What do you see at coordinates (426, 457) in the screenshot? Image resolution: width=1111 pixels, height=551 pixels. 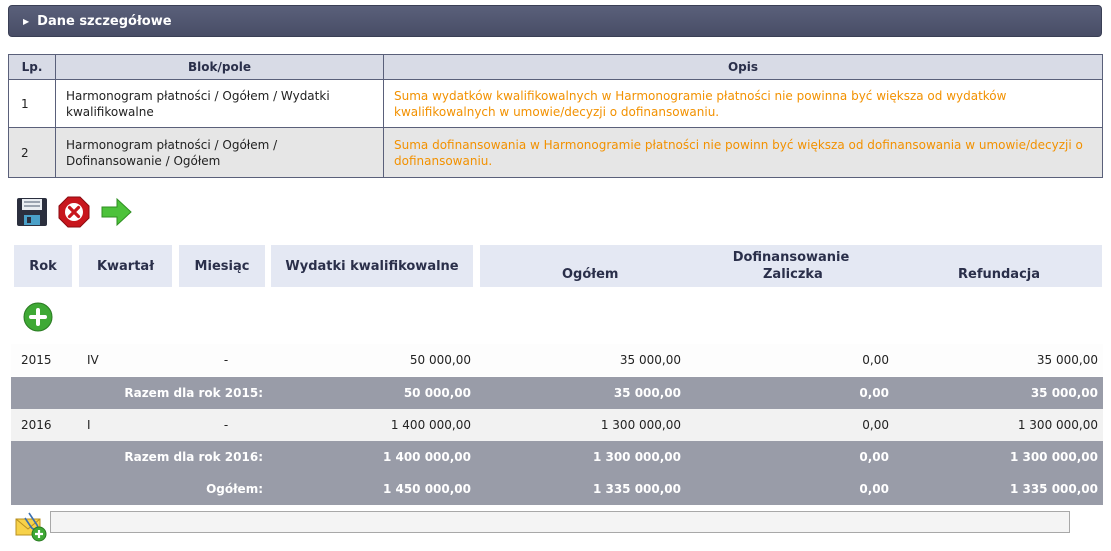 I see `sum-wydatki: 1 400 000,00` at bounding box center [426, 457].